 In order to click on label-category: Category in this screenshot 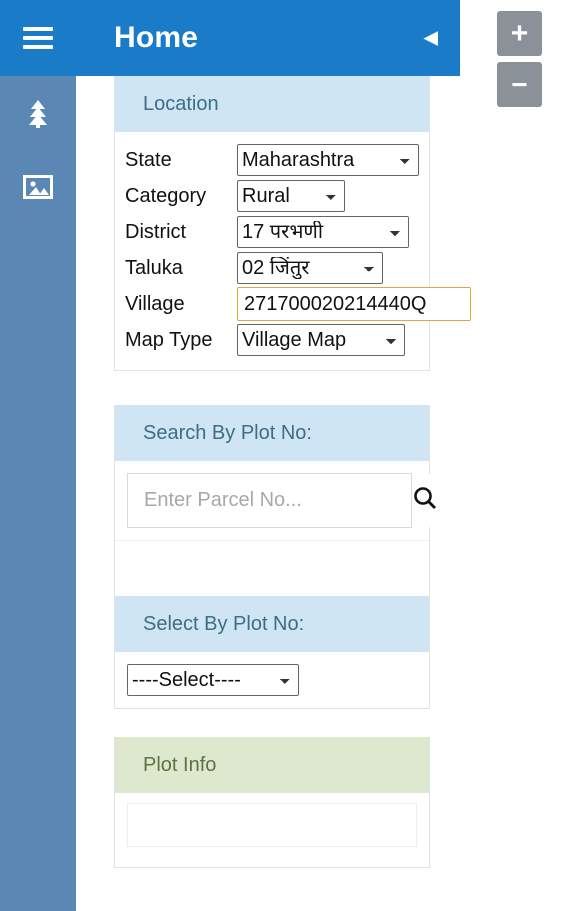, I will do `click(166, 195)`.